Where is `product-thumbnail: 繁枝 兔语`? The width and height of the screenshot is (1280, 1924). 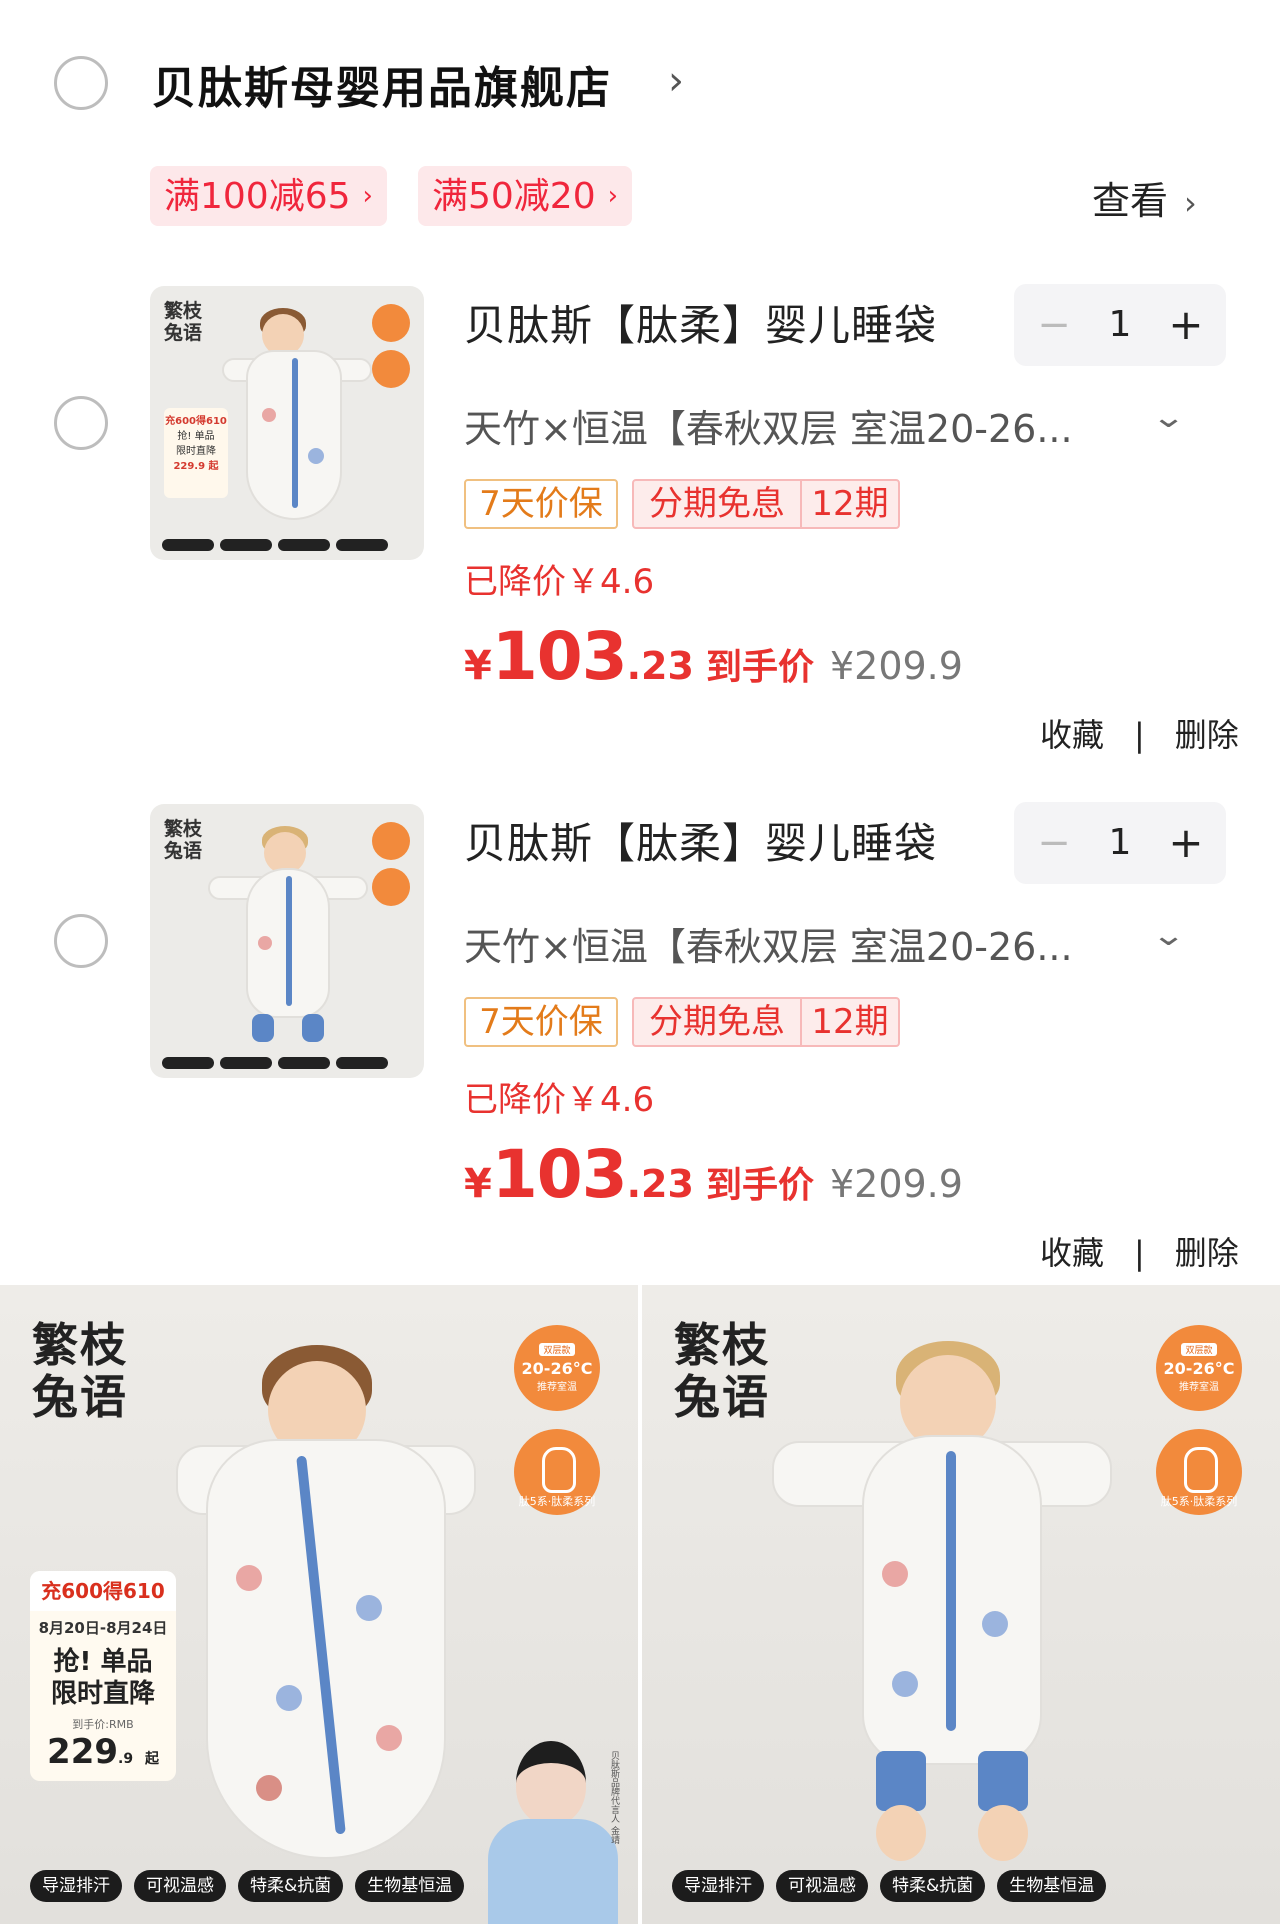
product-thumbnail: 繁枝 兔语 is located at coordinates (287, 941).